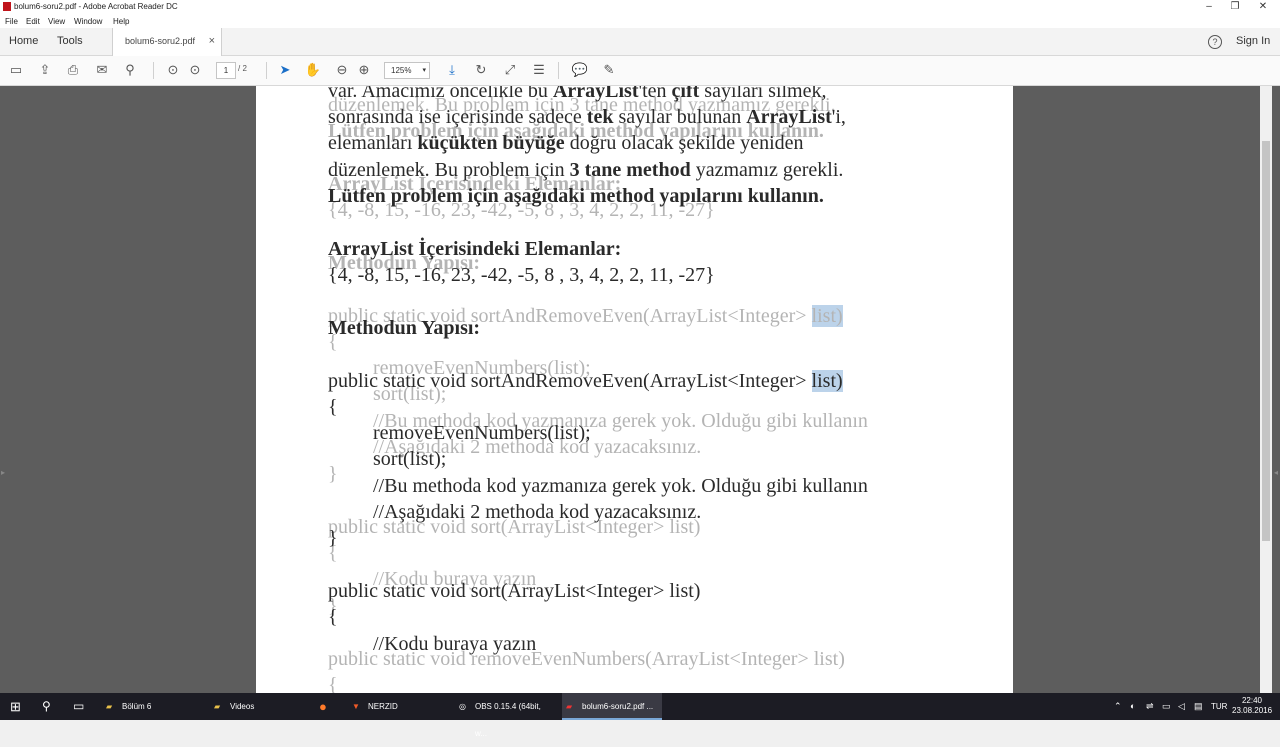  What do you see at coordinates (1209, 7) in the screenshot?
I see `minimize-button: –` at bounding box center [1209, 7].